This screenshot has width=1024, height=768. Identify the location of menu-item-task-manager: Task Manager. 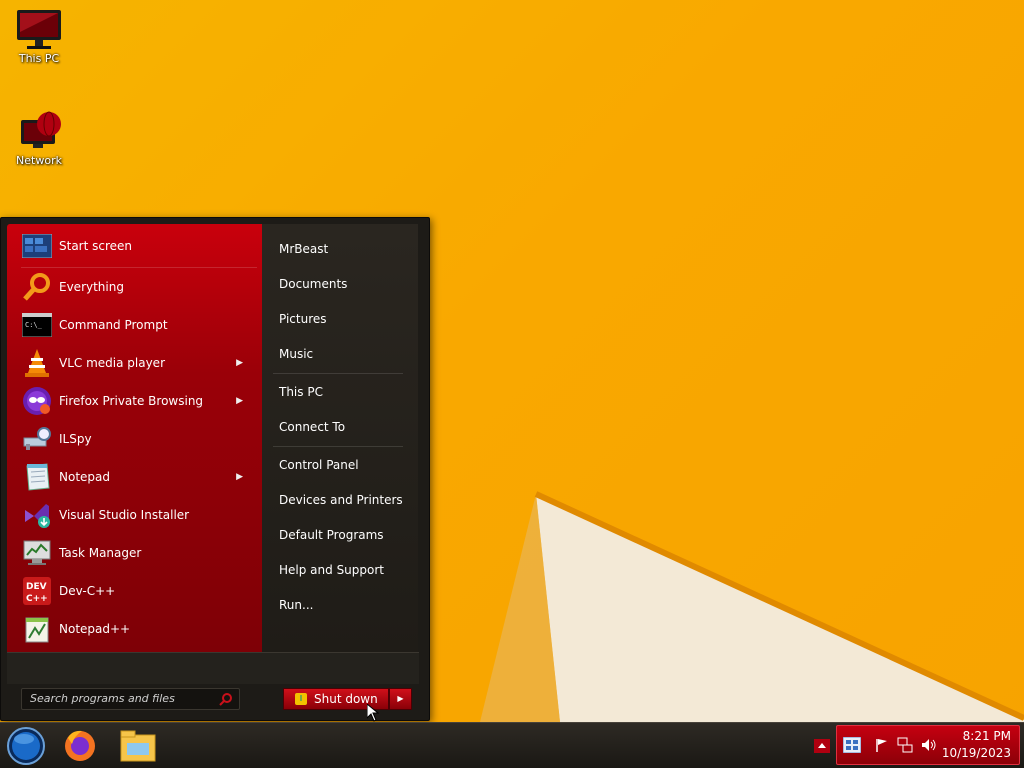
(139, 553).